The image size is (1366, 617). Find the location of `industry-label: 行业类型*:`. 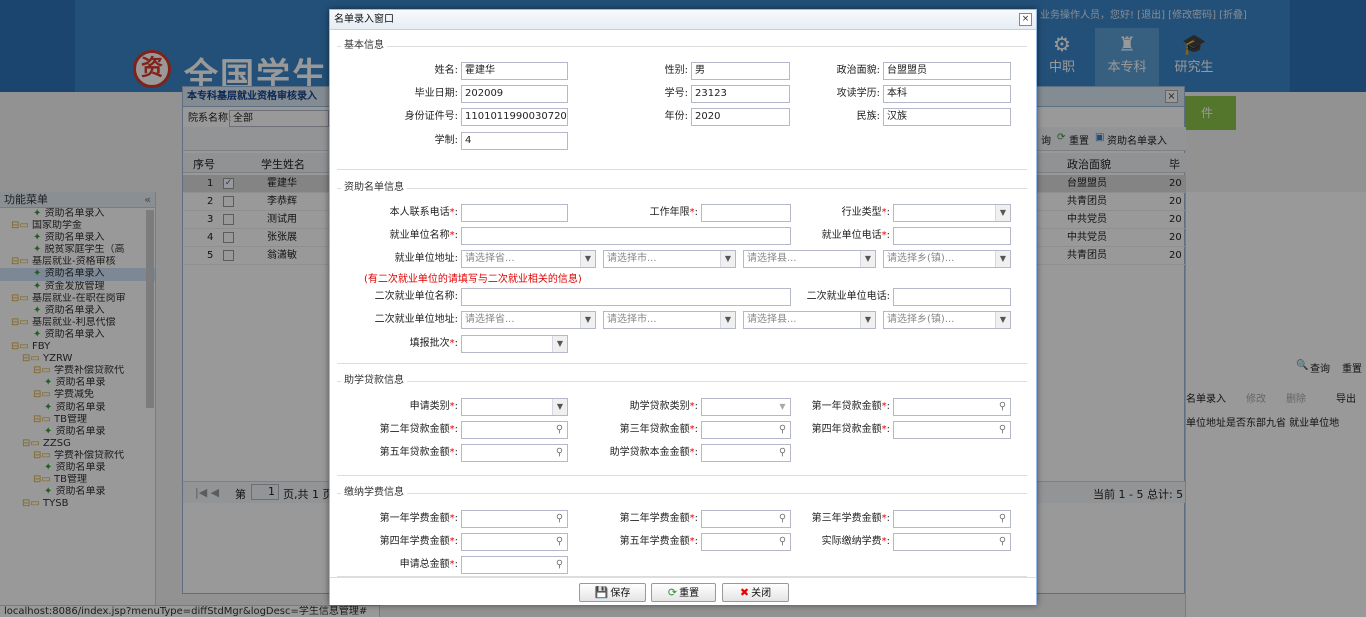

industry-label: 行业类型*: is located at coordinates (865, 212).